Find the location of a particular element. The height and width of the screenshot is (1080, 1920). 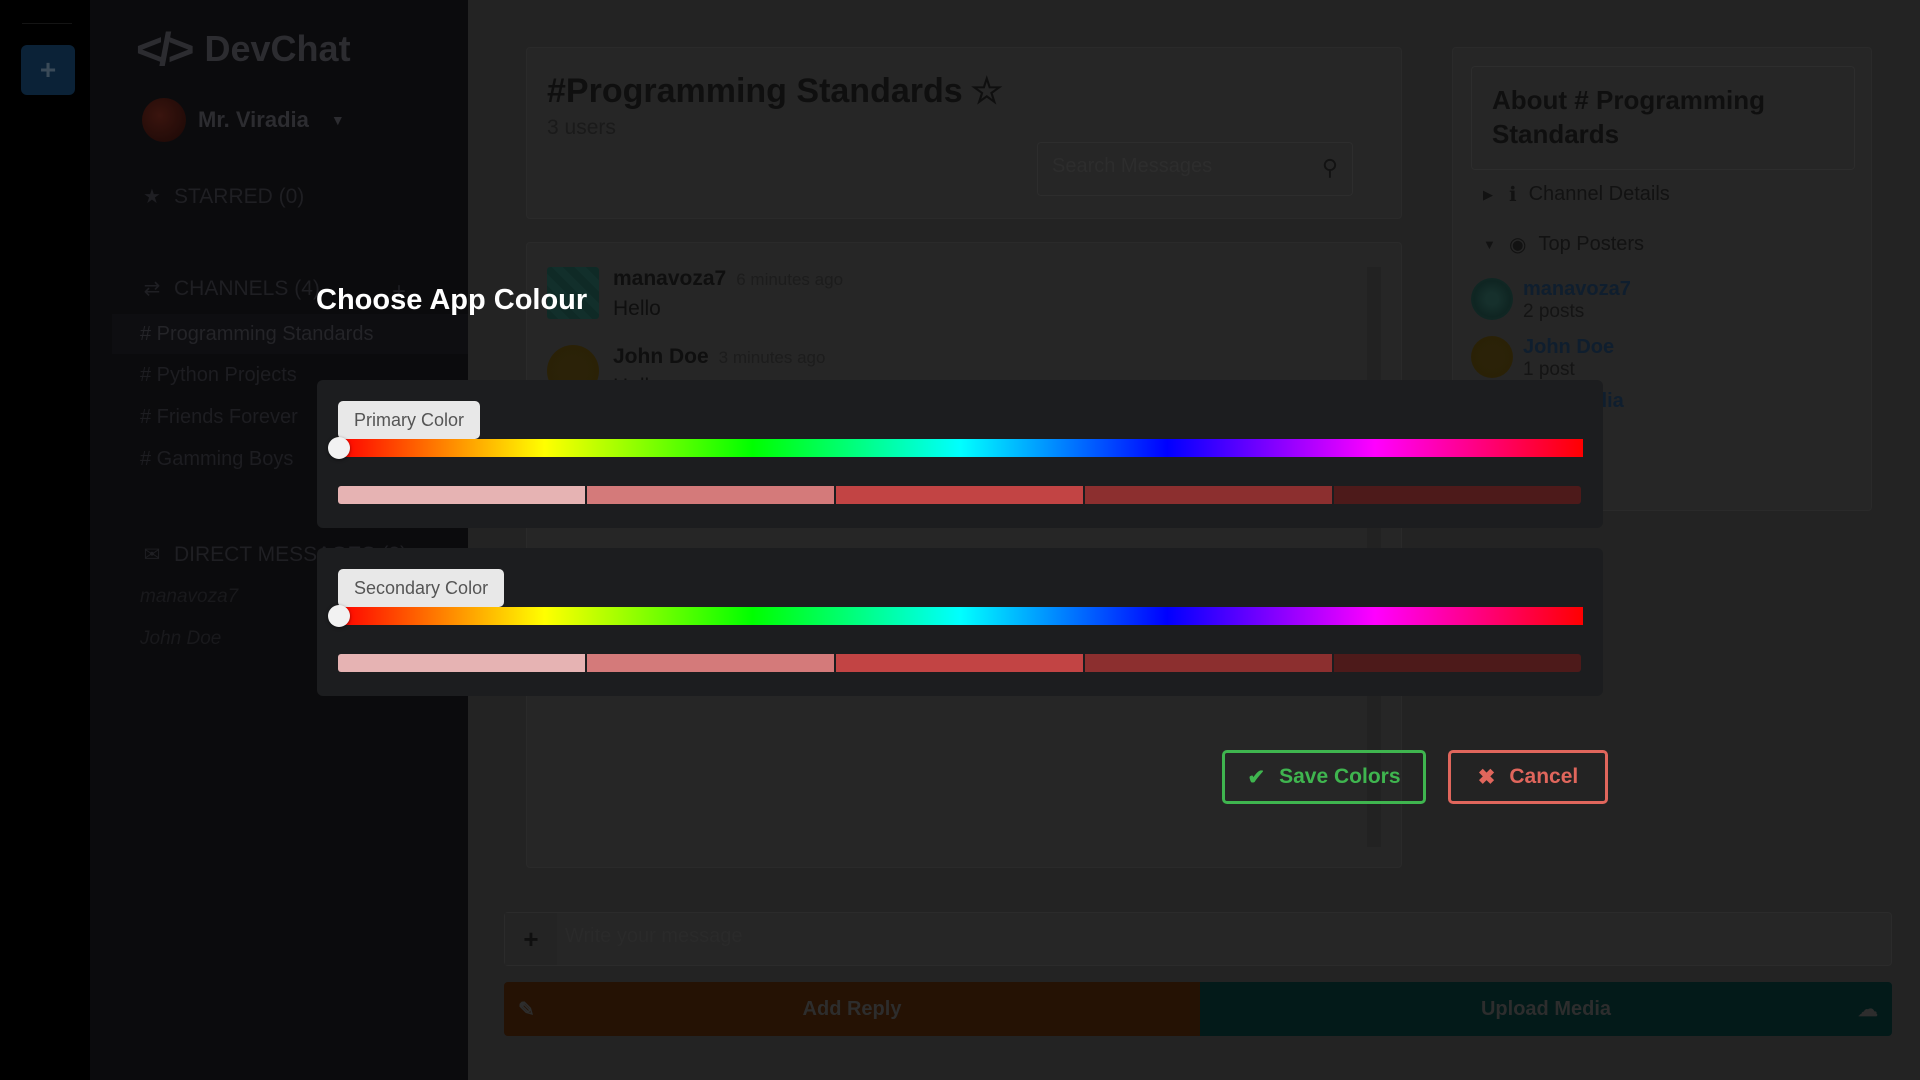

dm-item-john-doe: John Doe is located at coordinates (180, 639).